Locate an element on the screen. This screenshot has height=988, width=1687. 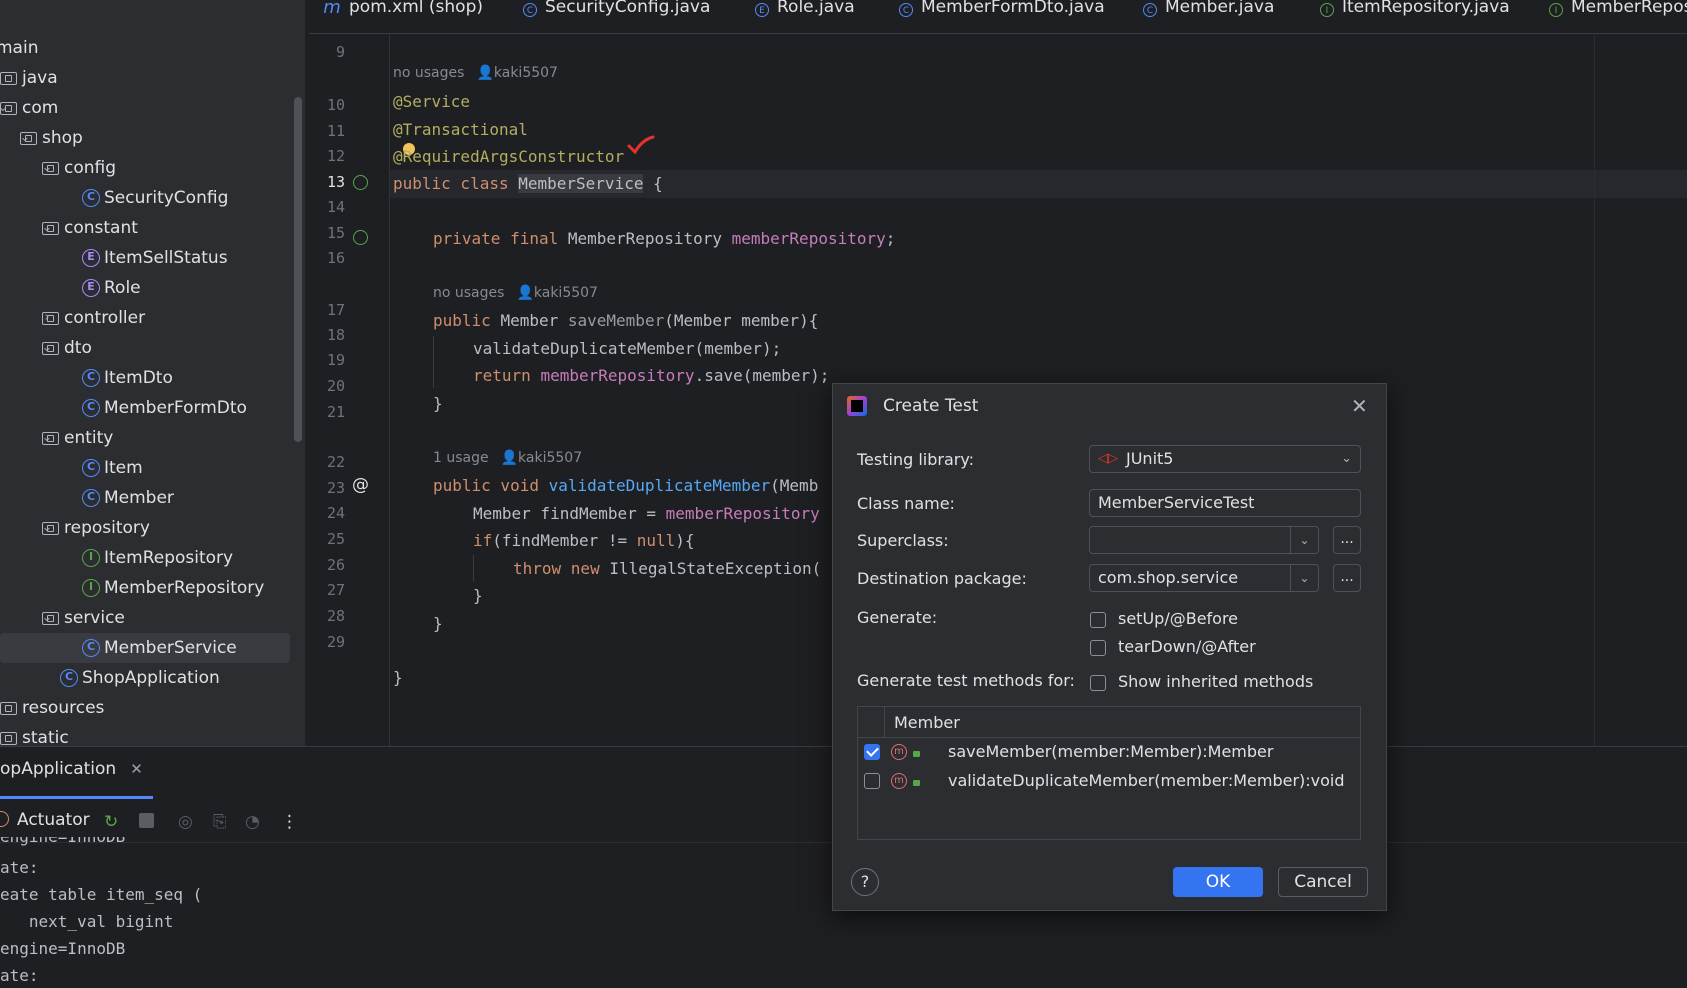
tree-item: I ItemRepository is located at coordinates (146, 558).